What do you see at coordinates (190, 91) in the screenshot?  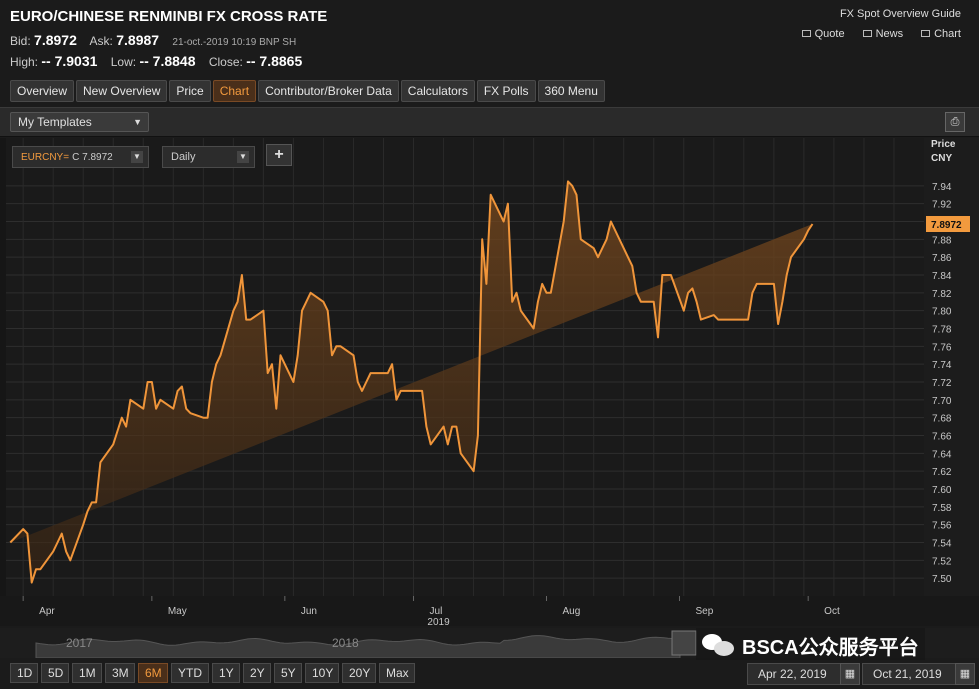 I see `tab-price: Price` at bounding box center [190, 91].